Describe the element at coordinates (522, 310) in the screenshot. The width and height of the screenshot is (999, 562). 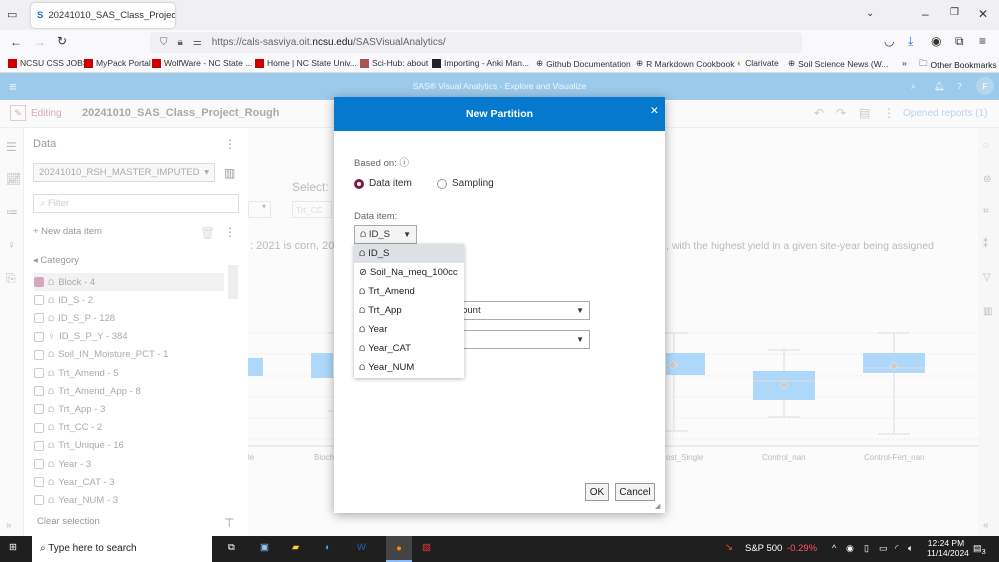
I see `dropdown-2: lount ▼` at that location.